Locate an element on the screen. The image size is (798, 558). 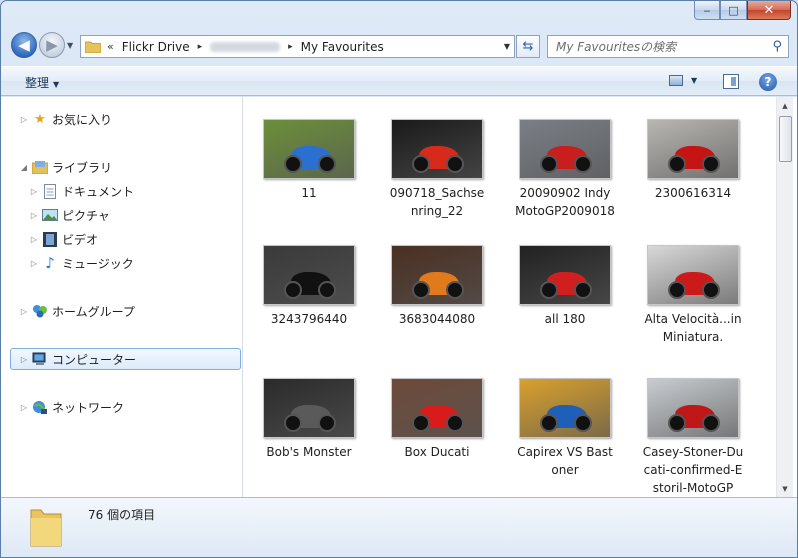
file-item-label: Capirex VS Bastoner is located at coordinates (565, 461).